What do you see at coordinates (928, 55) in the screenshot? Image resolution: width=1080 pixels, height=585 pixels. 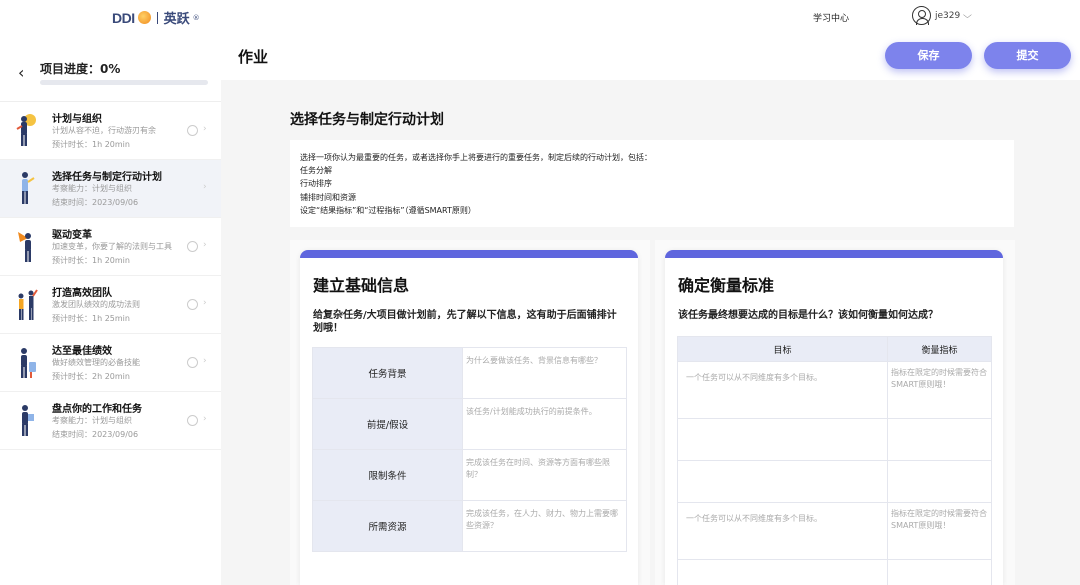 I see `save-button: 保存` at bounding box center [928, 55].